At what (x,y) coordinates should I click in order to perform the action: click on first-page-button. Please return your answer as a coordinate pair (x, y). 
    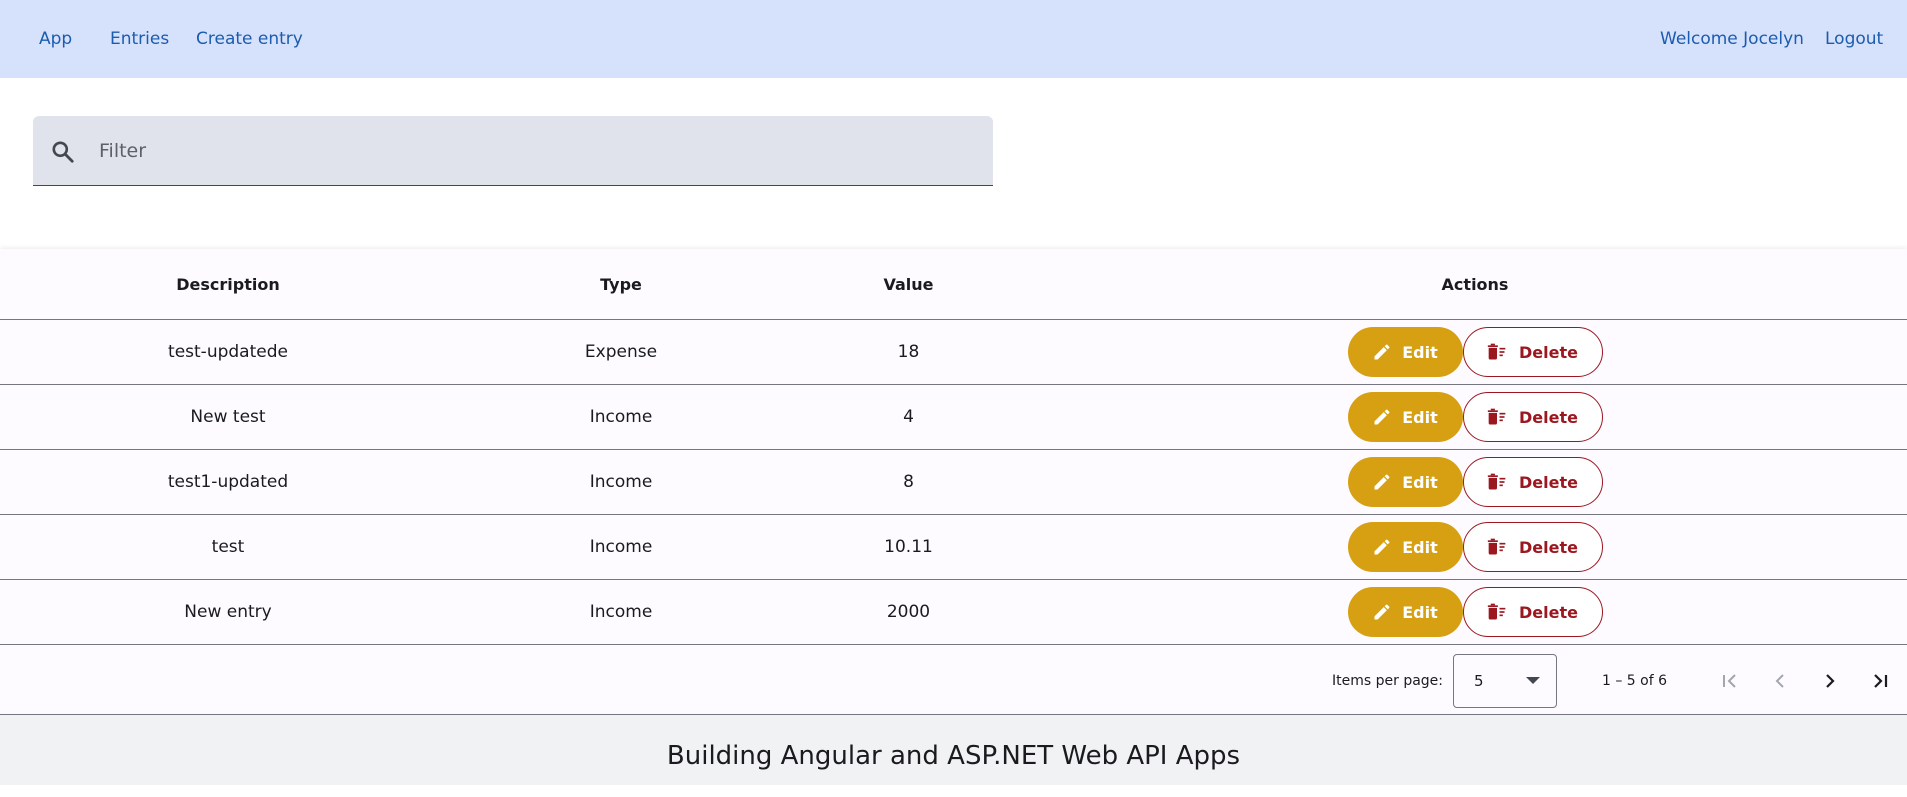
    Looking at the image, I should click on (1730, 681).